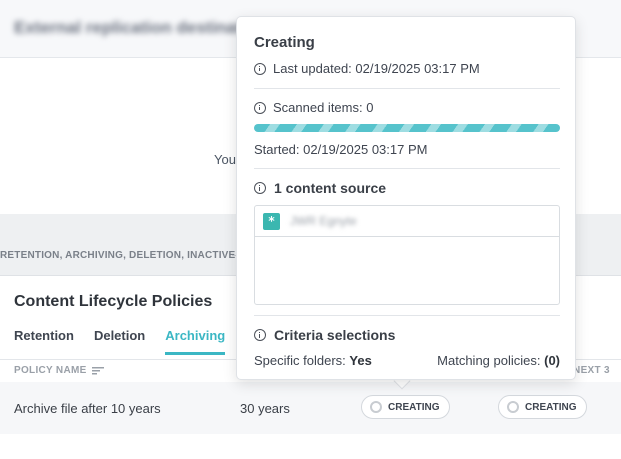 The image size is (621, 459). I want to click on policy-name: Archive file after 10 years, so click(87, 408).